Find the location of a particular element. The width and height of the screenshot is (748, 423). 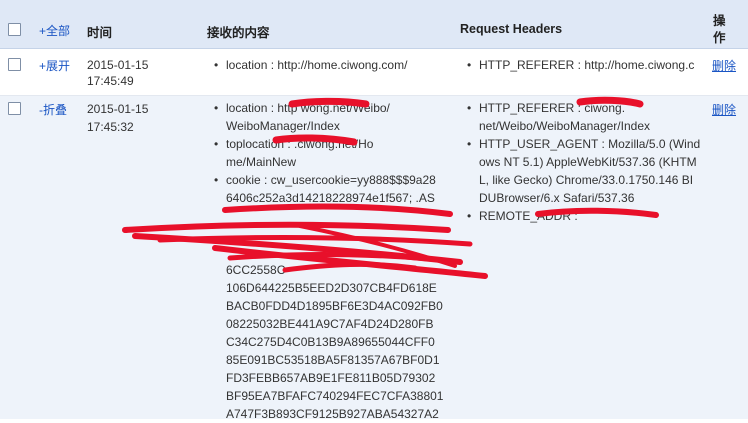

collapse-row-link: -折叠 is located at coordinates (53, 109).